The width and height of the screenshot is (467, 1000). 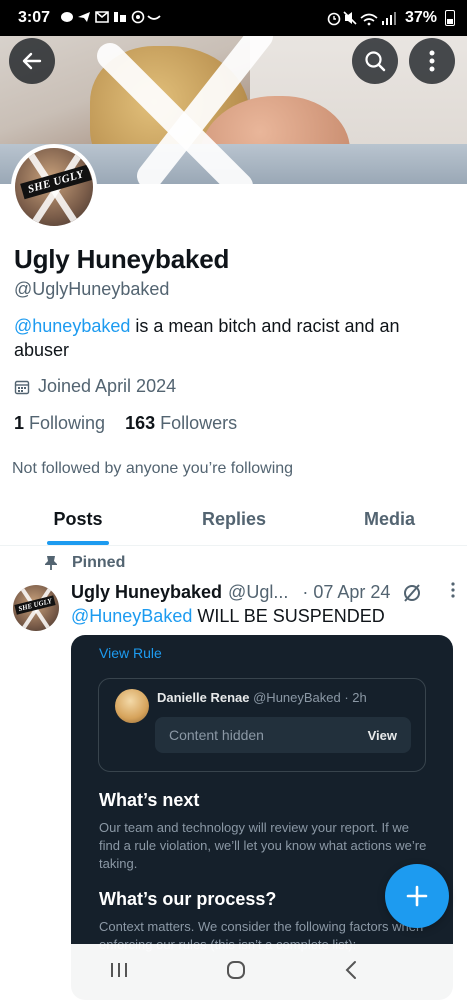 I want to click on post-header: Ugly Huneybaked @Ugl... · 07 Apr 24, so click(x=266, y=592).